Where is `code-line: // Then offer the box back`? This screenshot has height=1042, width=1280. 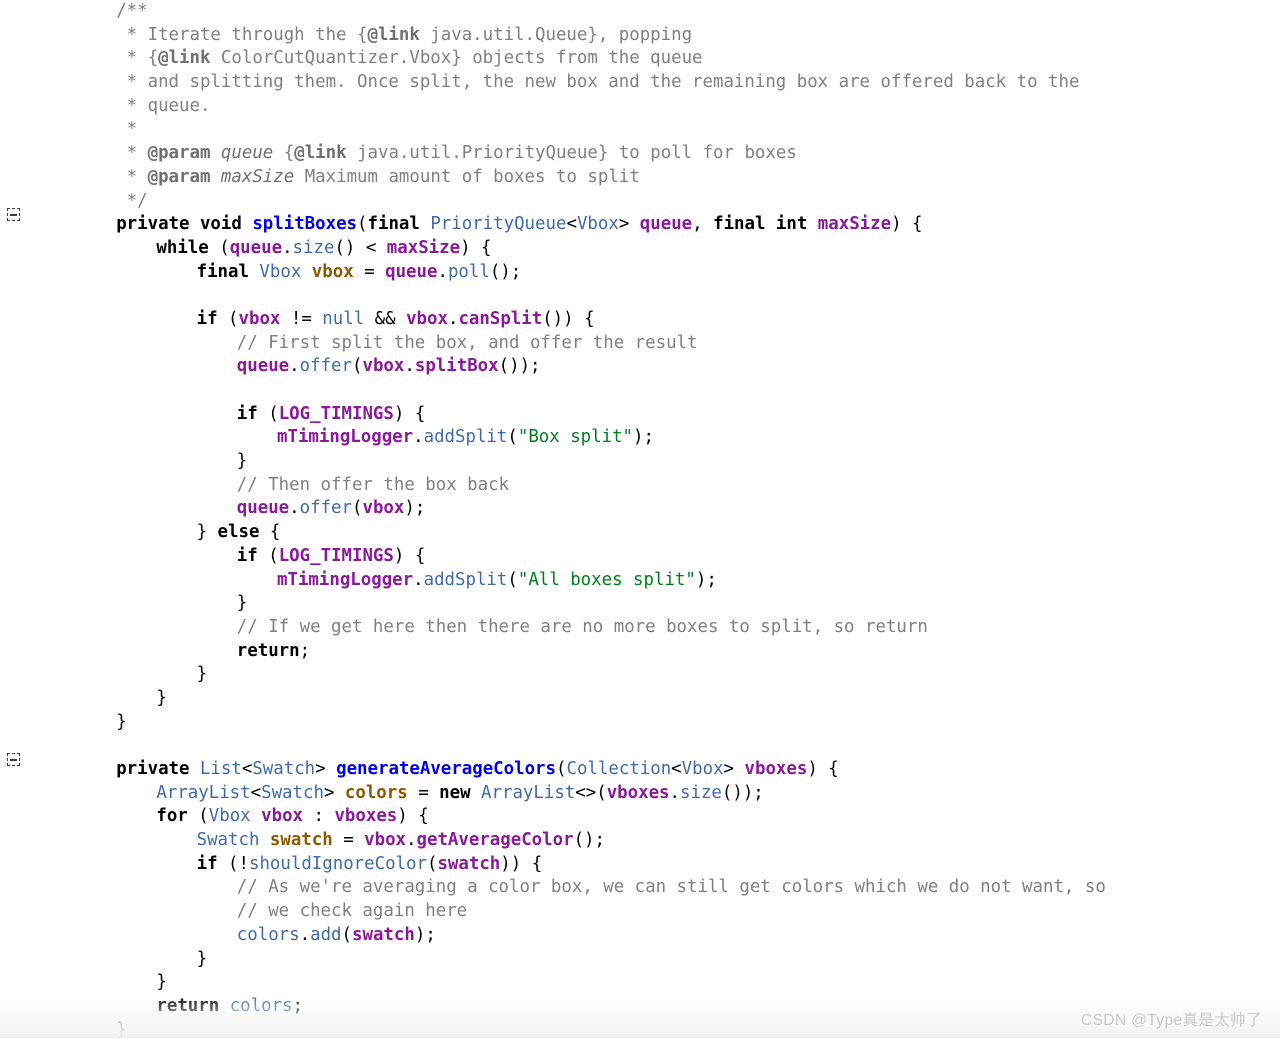 code-line: // Then offer the box back is located at coordinates (640, 486).